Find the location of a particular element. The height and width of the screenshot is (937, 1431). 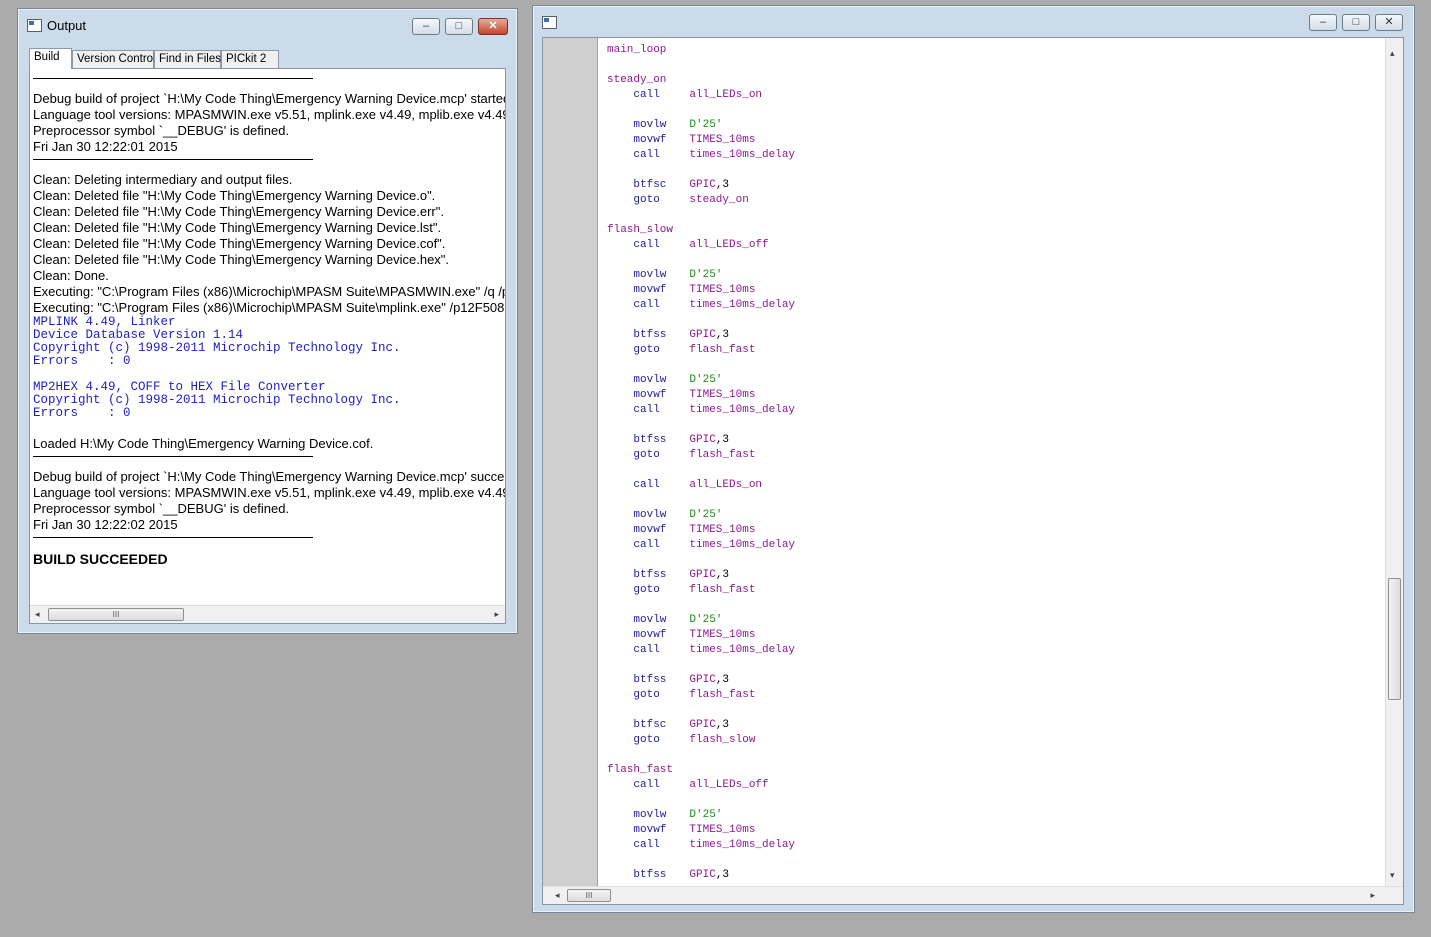

editor-vscroll-thumb is located at coordinates (1394, 639).